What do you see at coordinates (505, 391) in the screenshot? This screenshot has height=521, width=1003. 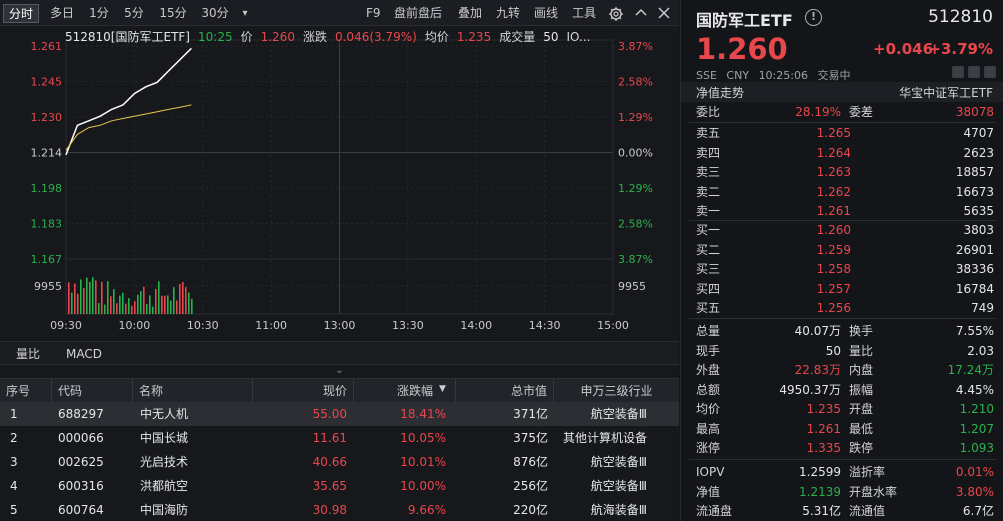 I see `col-header-market-cap: 总市值` at bounding box center [505, 391].